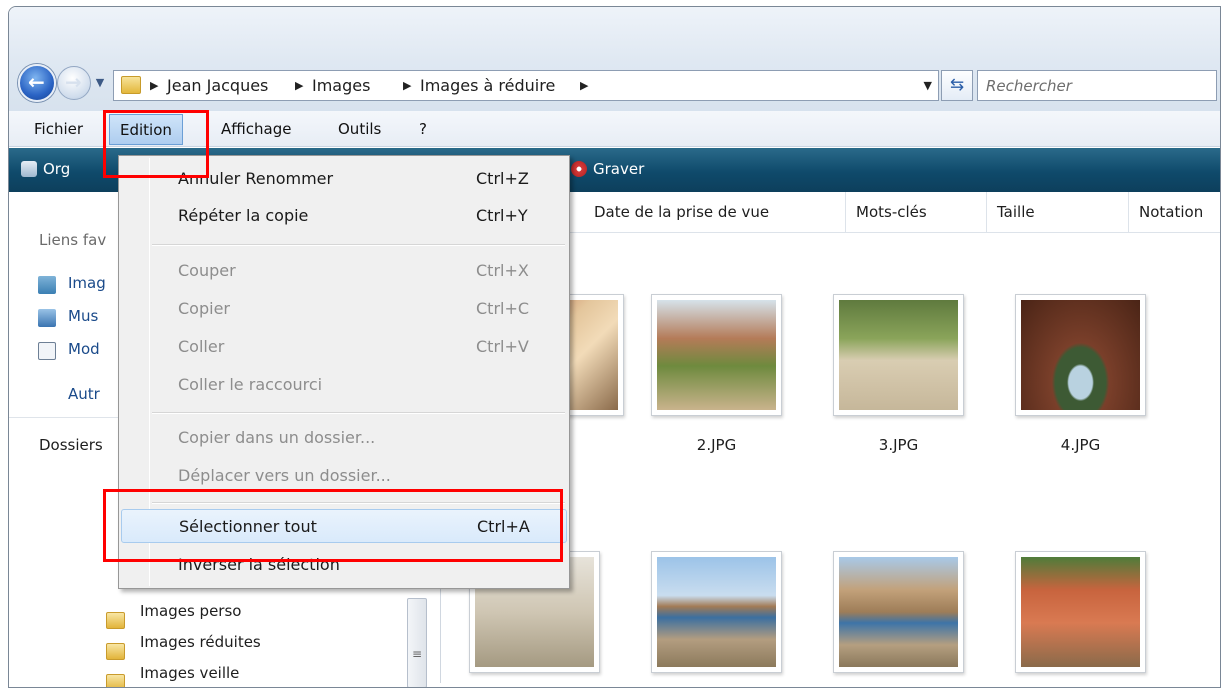 The height and width of the screenshot is (688, 1221). Describe the element at coordinates (417, 654) in the screenshot. I see `scrollbar-grip-icon: ≡` at that location.